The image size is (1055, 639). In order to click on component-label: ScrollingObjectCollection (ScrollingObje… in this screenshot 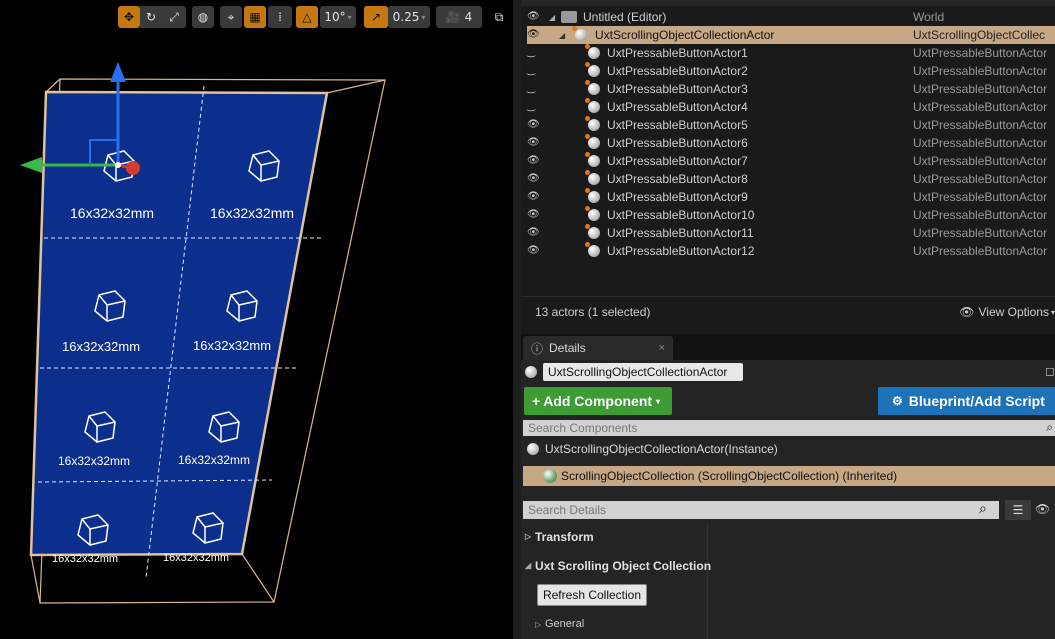, I will do `click(729, 476)`.